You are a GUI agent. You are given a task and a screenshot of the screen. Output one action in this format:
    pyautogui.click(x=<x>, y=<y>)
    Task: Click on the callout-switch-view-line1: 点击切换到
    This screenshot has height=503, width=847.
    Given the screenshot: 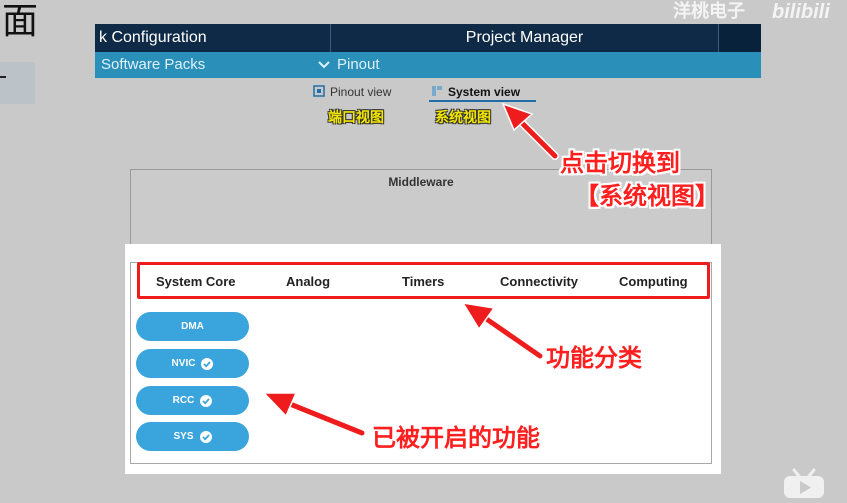 What is the action you would take?
    pyautogui.click(x=620, y=163)
    